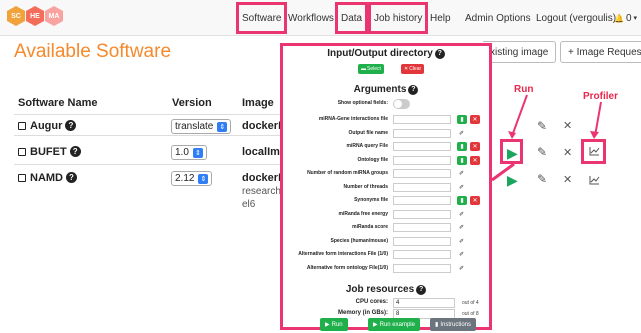  I want to click on run-label: Run, so click(337, 324).